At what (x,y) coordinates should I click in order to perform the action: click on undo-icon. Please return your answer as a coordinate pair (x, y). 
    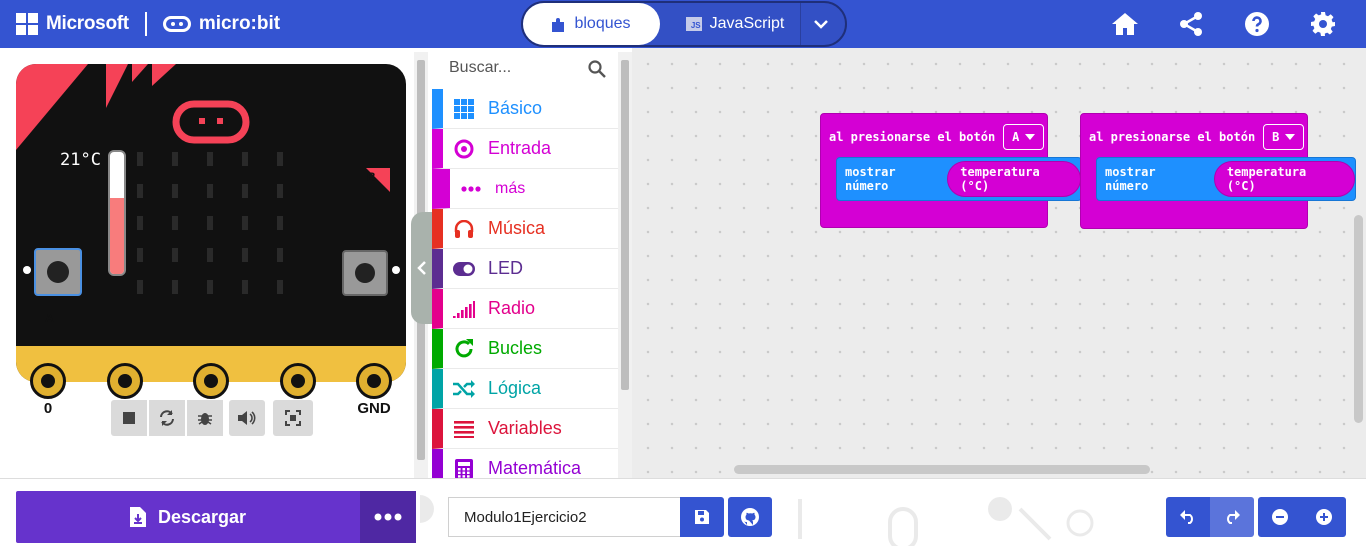
    Looking at the image, I should click on (1186, 517).